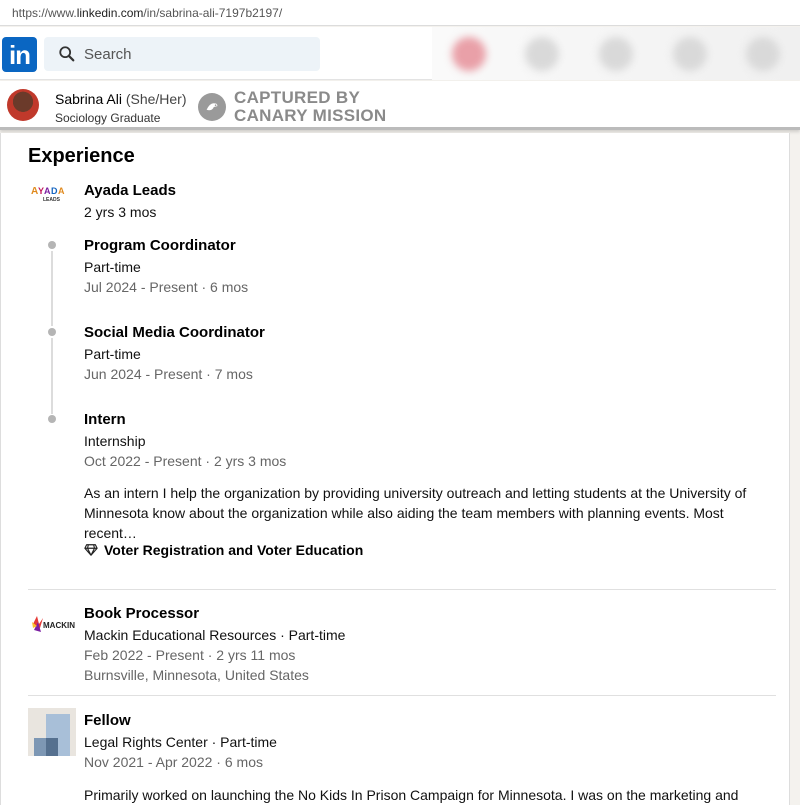  I want to click on linkedin-logo: in, so click(19, 54).